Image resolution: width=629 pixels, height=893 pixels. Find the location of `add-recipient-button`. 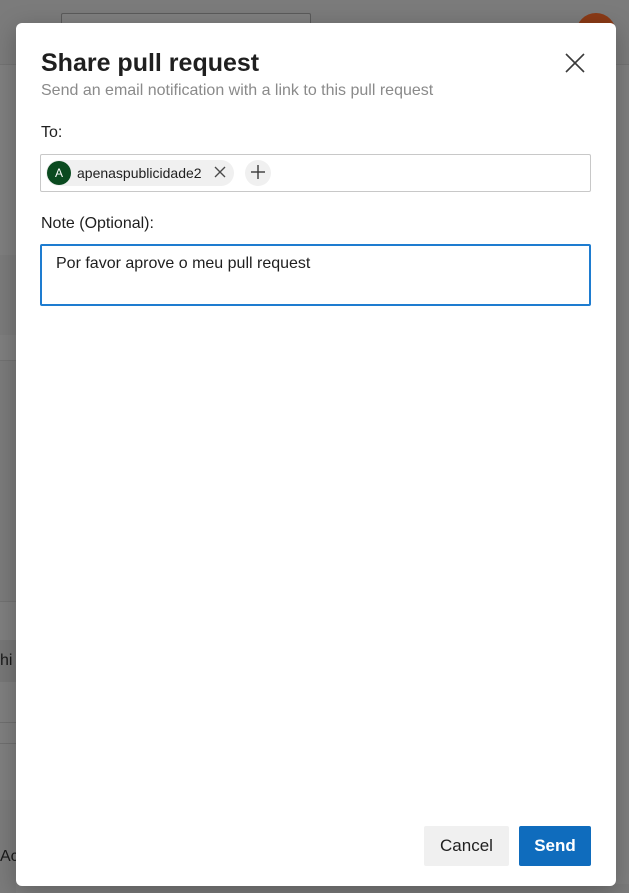

add-recipient-button is located at coordinates (258, 173).